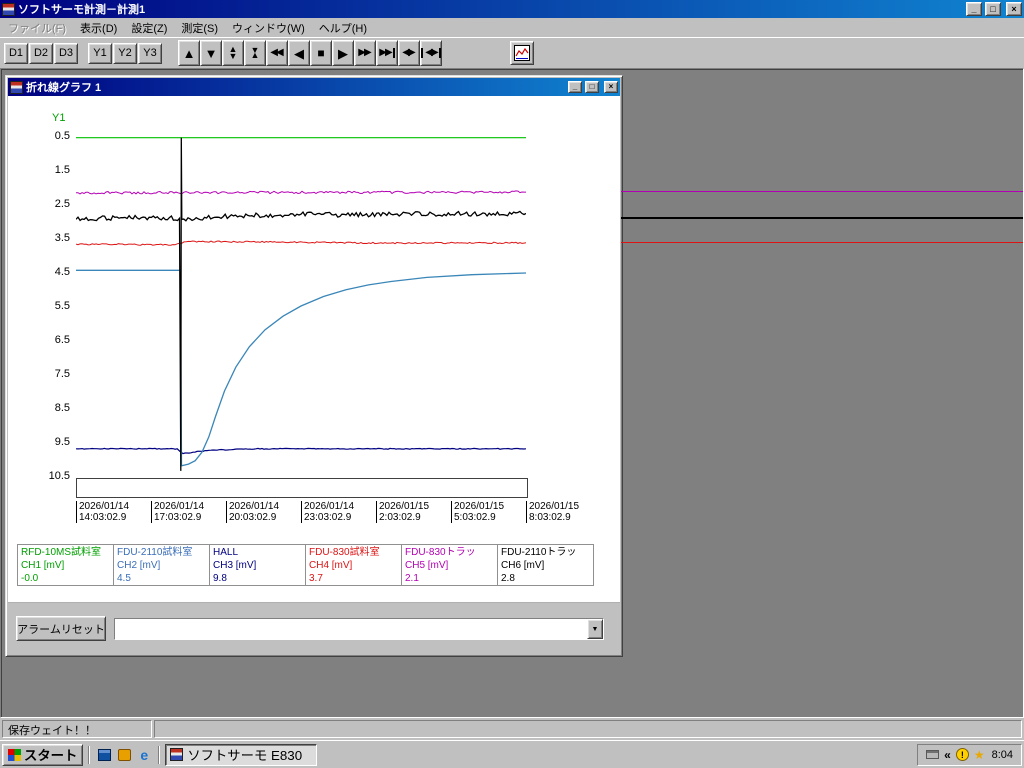 This screenshot has width=1024, height=768. What do you see at coordinates (100, 53) in the screenshot?
I see `toolbar-y1-button: Y1` at bounding box center [100, 53].